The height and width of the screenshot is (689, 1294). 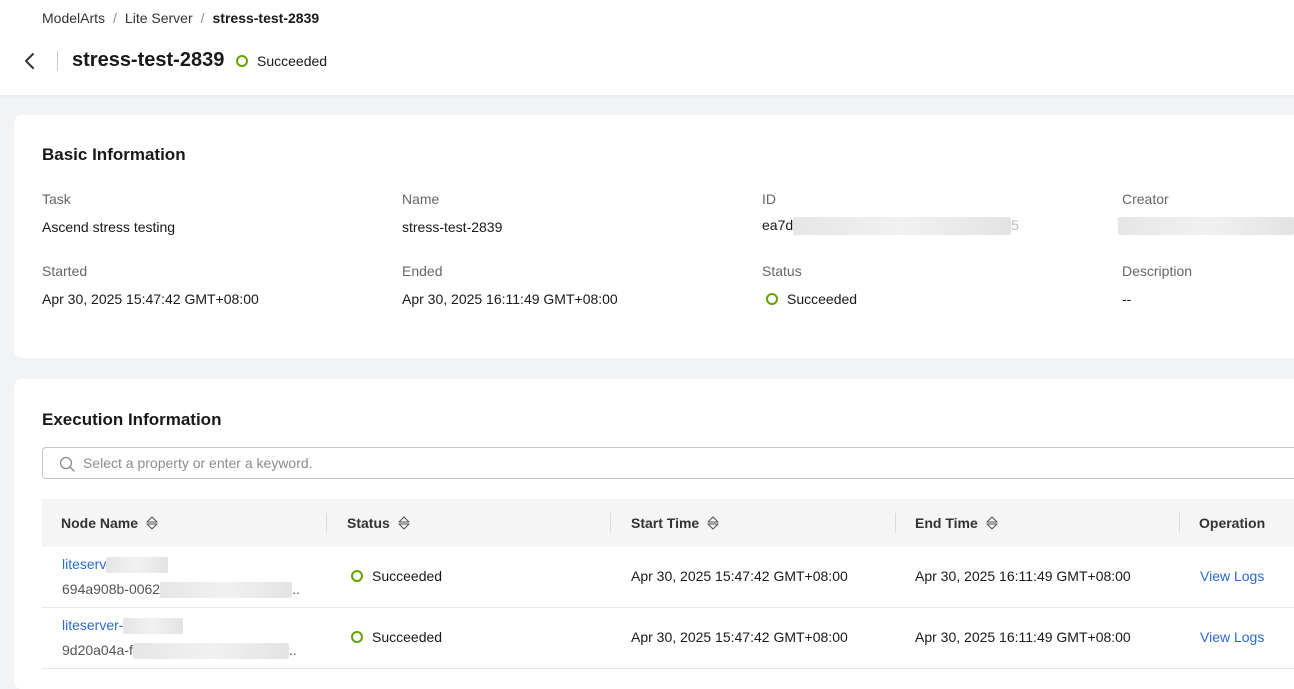 I want to click on description-value: --, so click(x=1127, y=299).